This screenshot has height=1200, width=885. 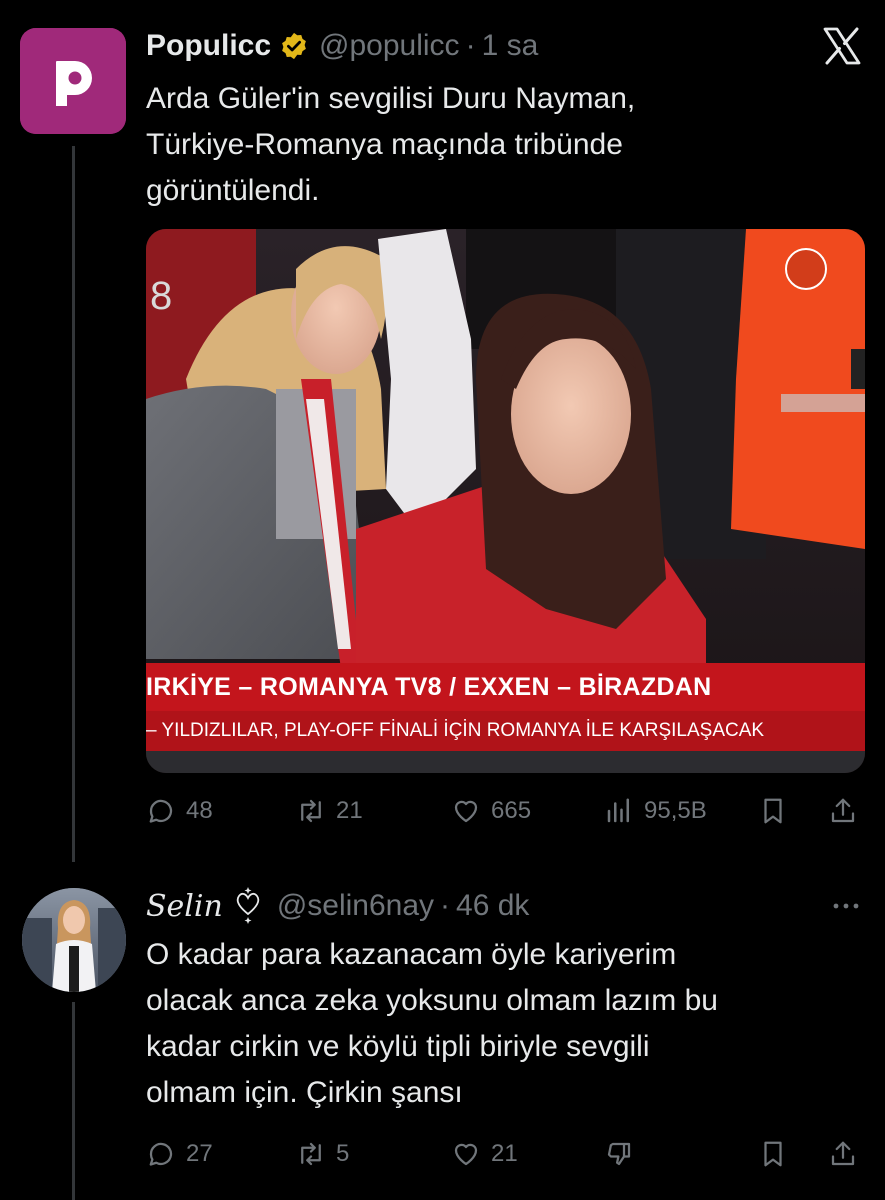 I want to click on reply-button: 27, so click(x=179, y=1154).